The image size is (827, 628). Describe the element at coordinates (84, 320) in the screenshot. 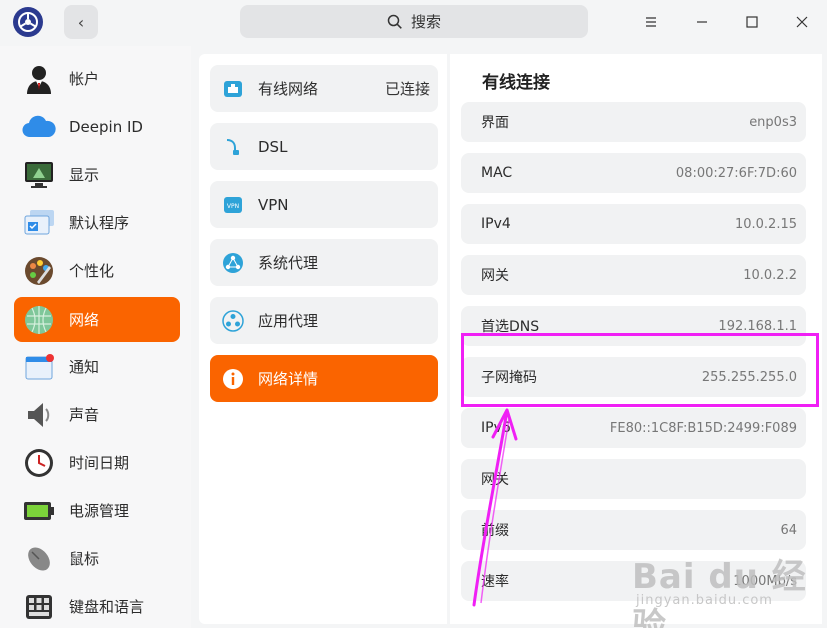

I see `sidebar-item-label: 网络` at that location.